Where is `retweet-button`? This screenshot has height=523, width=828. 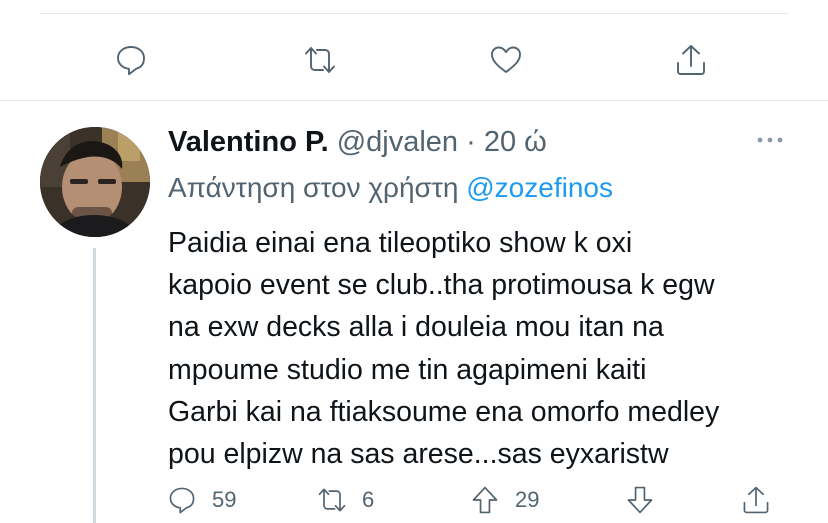 retweet-button is located at coordinates (320, 60).